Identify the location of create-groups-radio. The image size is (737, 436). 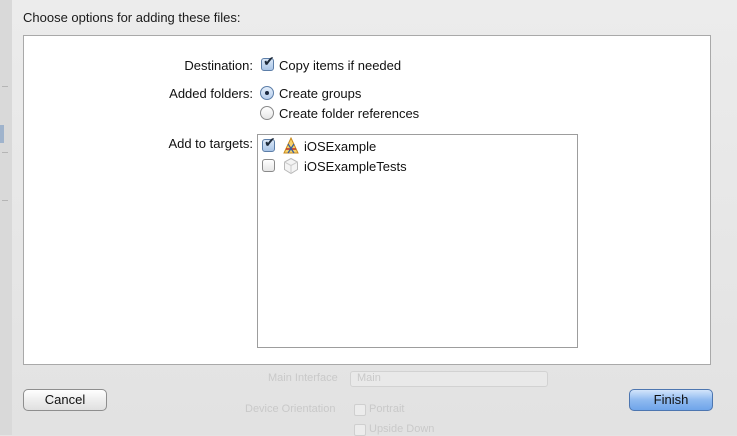
(267, 93).